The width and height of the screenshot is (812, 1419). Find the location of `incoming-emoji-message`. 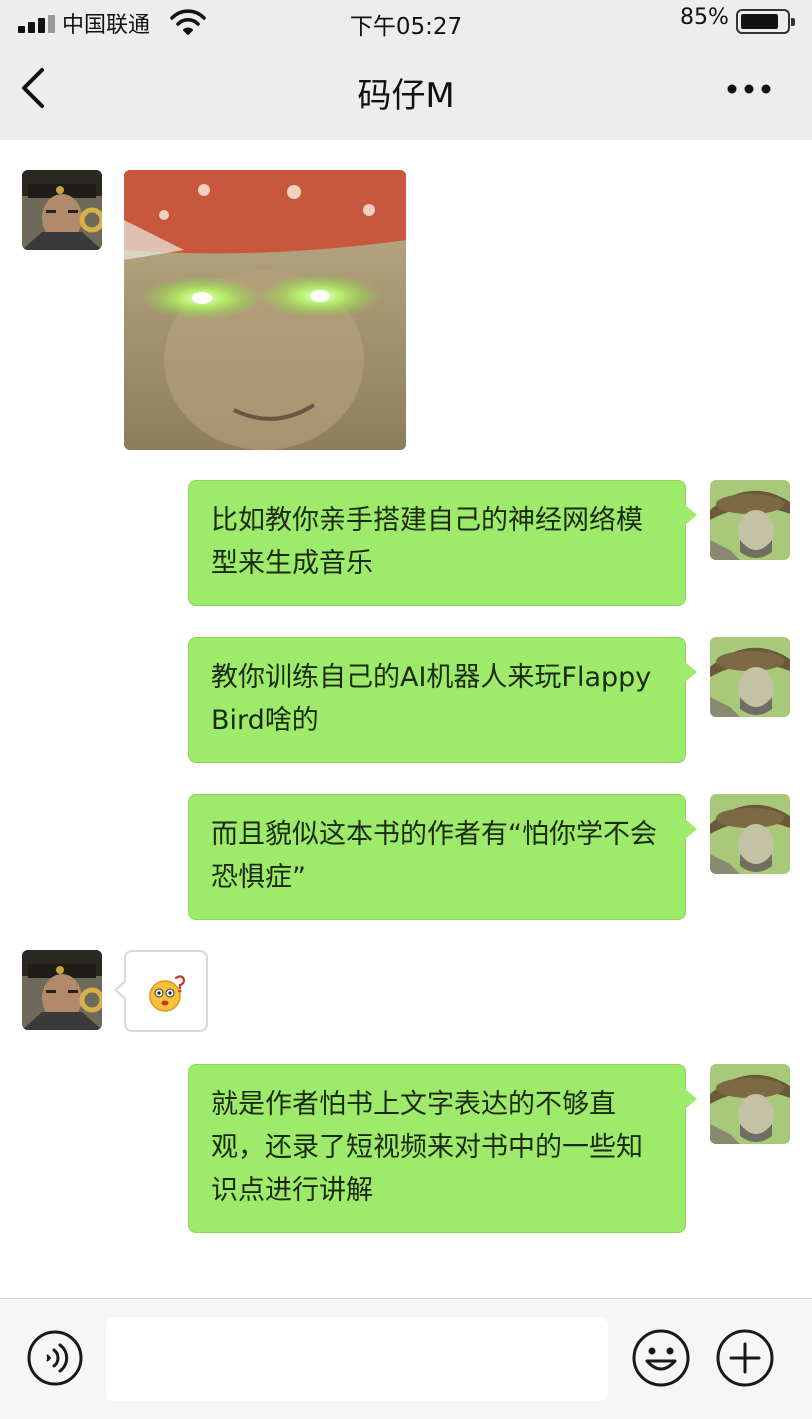

incoming-emoji-message is located at coordinates (161, 991).